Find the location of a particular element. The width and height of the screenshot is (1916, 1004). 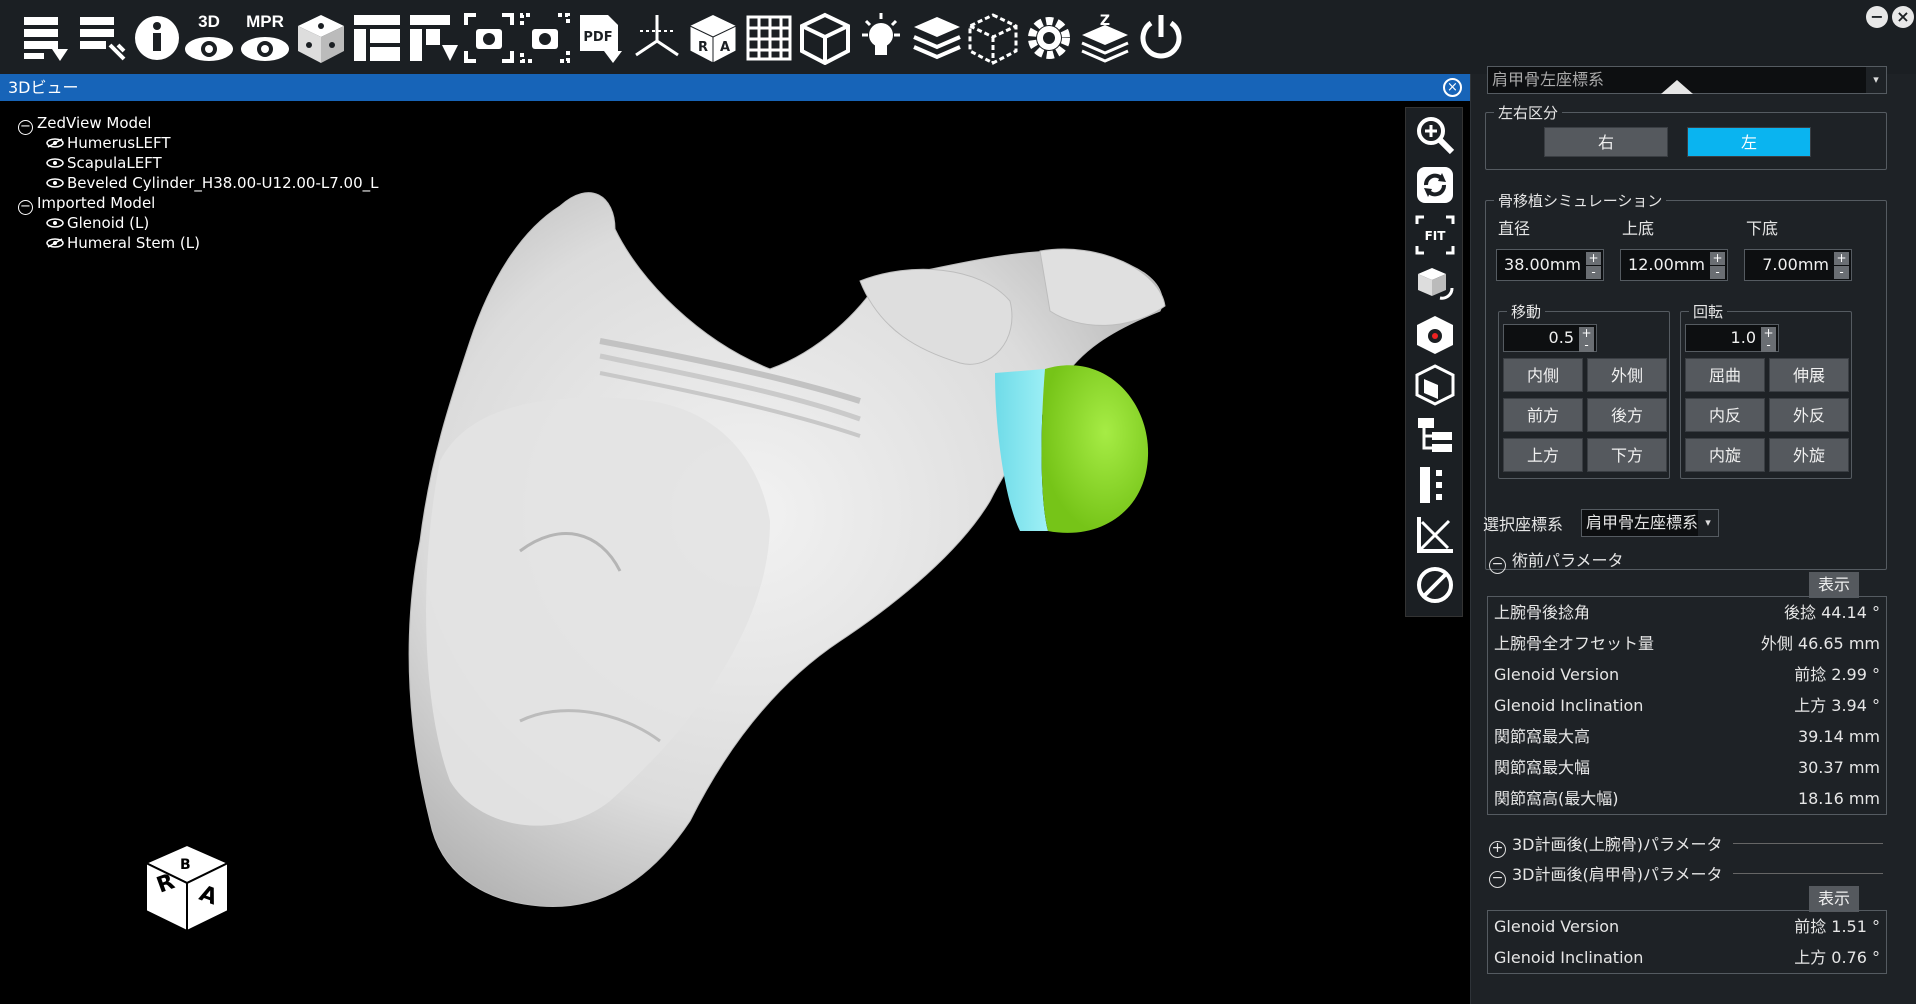

lightbulb-button is located at coordinates (881, 38).